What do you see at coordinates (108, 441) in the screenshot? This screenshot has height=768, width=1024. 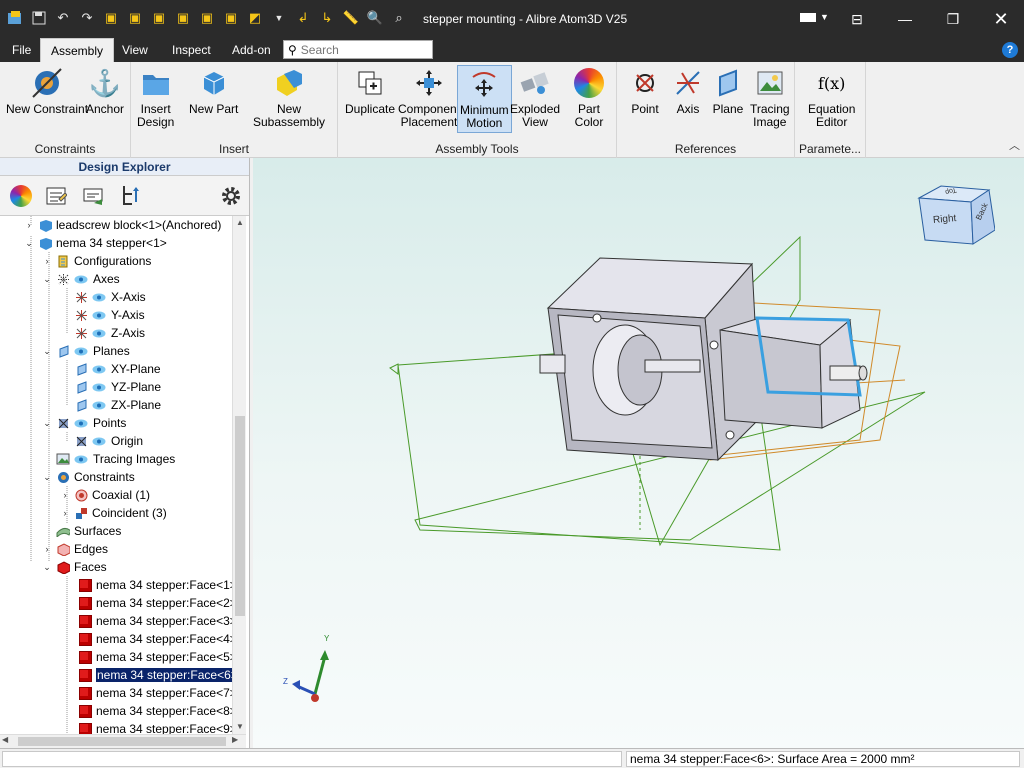 I see `tree-item-origin: Origin` at bounding box center [108, 441].